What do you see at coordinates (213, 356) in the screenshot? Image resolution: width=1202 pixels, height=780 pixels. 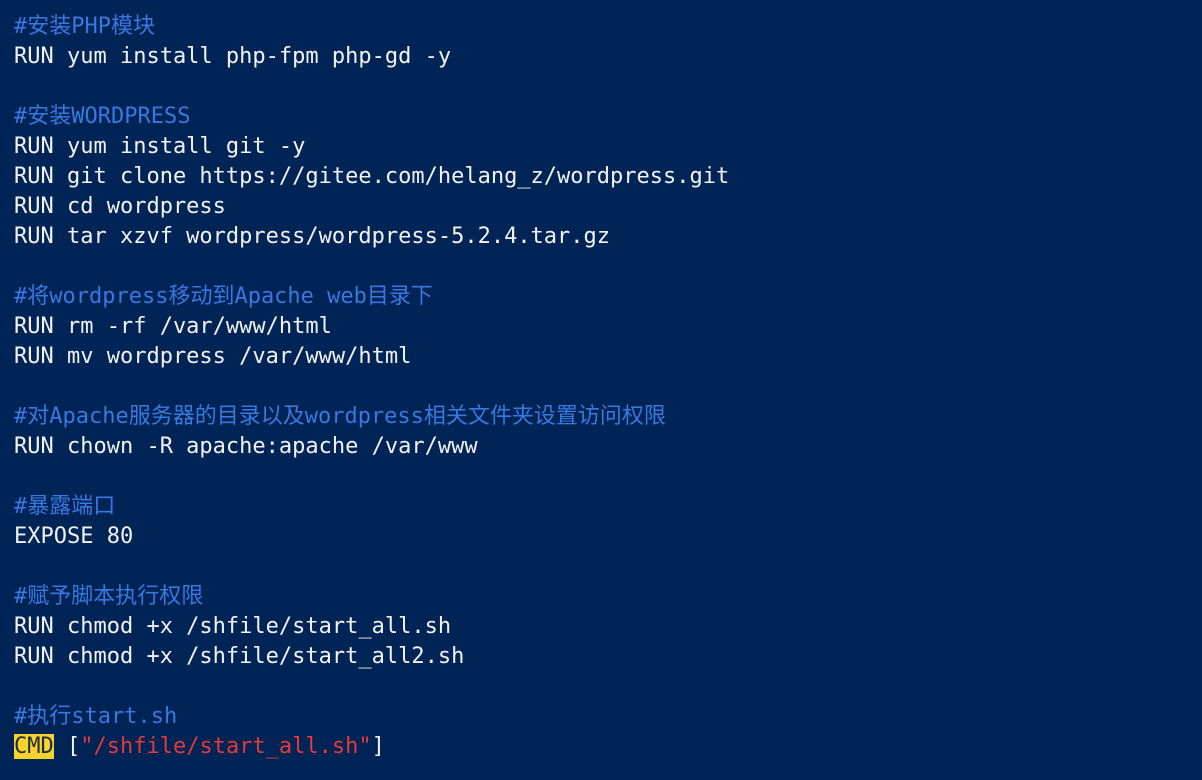 I see `code-line-mv-wordpress: RUN mv wordpress /var/www/html` at bounding box center [213, 356].